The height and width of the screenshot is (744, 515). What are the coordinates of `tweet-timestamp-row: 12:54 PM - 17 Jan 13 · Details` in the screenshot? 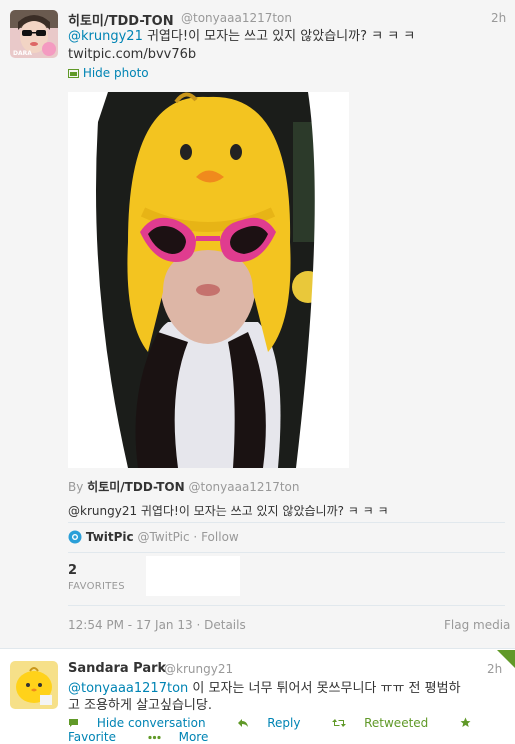 It's located at (157, 625).